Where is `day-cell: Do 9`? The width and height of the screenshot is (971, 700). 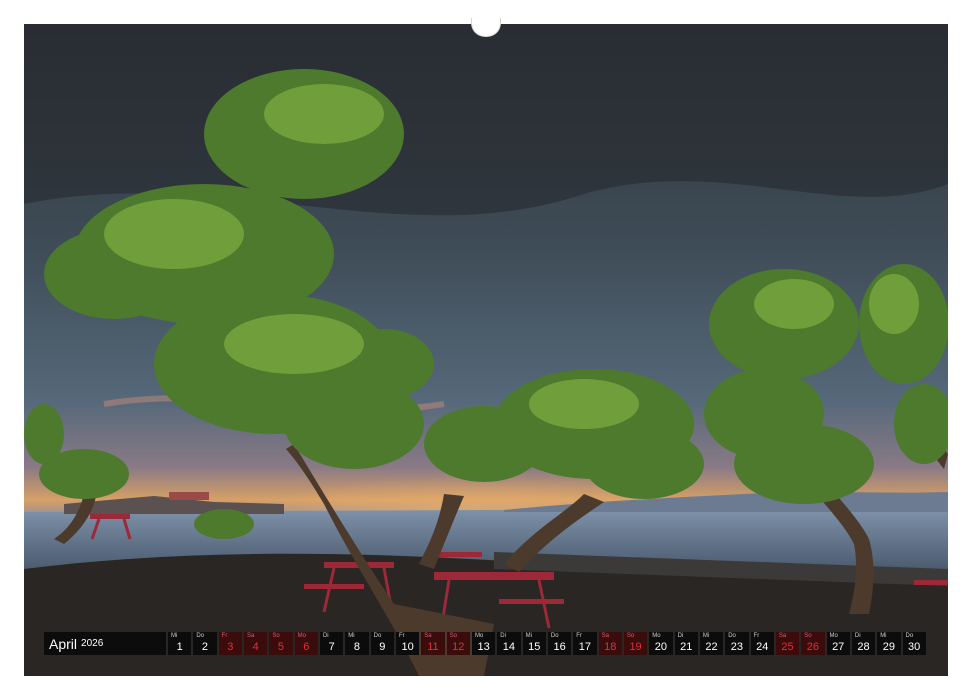 day-cell: Do 9 is located at coordinates (382, 643).